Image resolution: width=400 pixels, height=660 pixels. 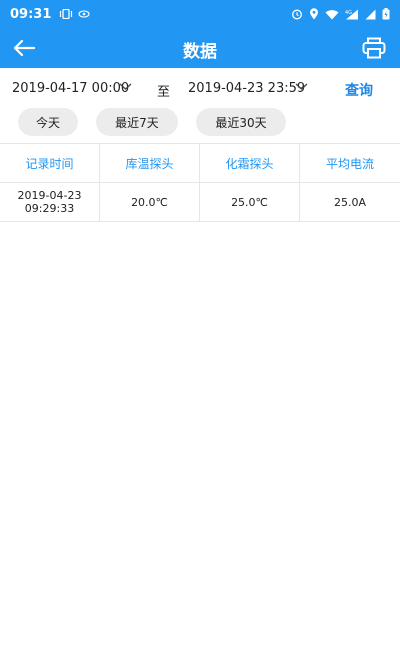 I want to click on print-button, so click(x=374, y=48).